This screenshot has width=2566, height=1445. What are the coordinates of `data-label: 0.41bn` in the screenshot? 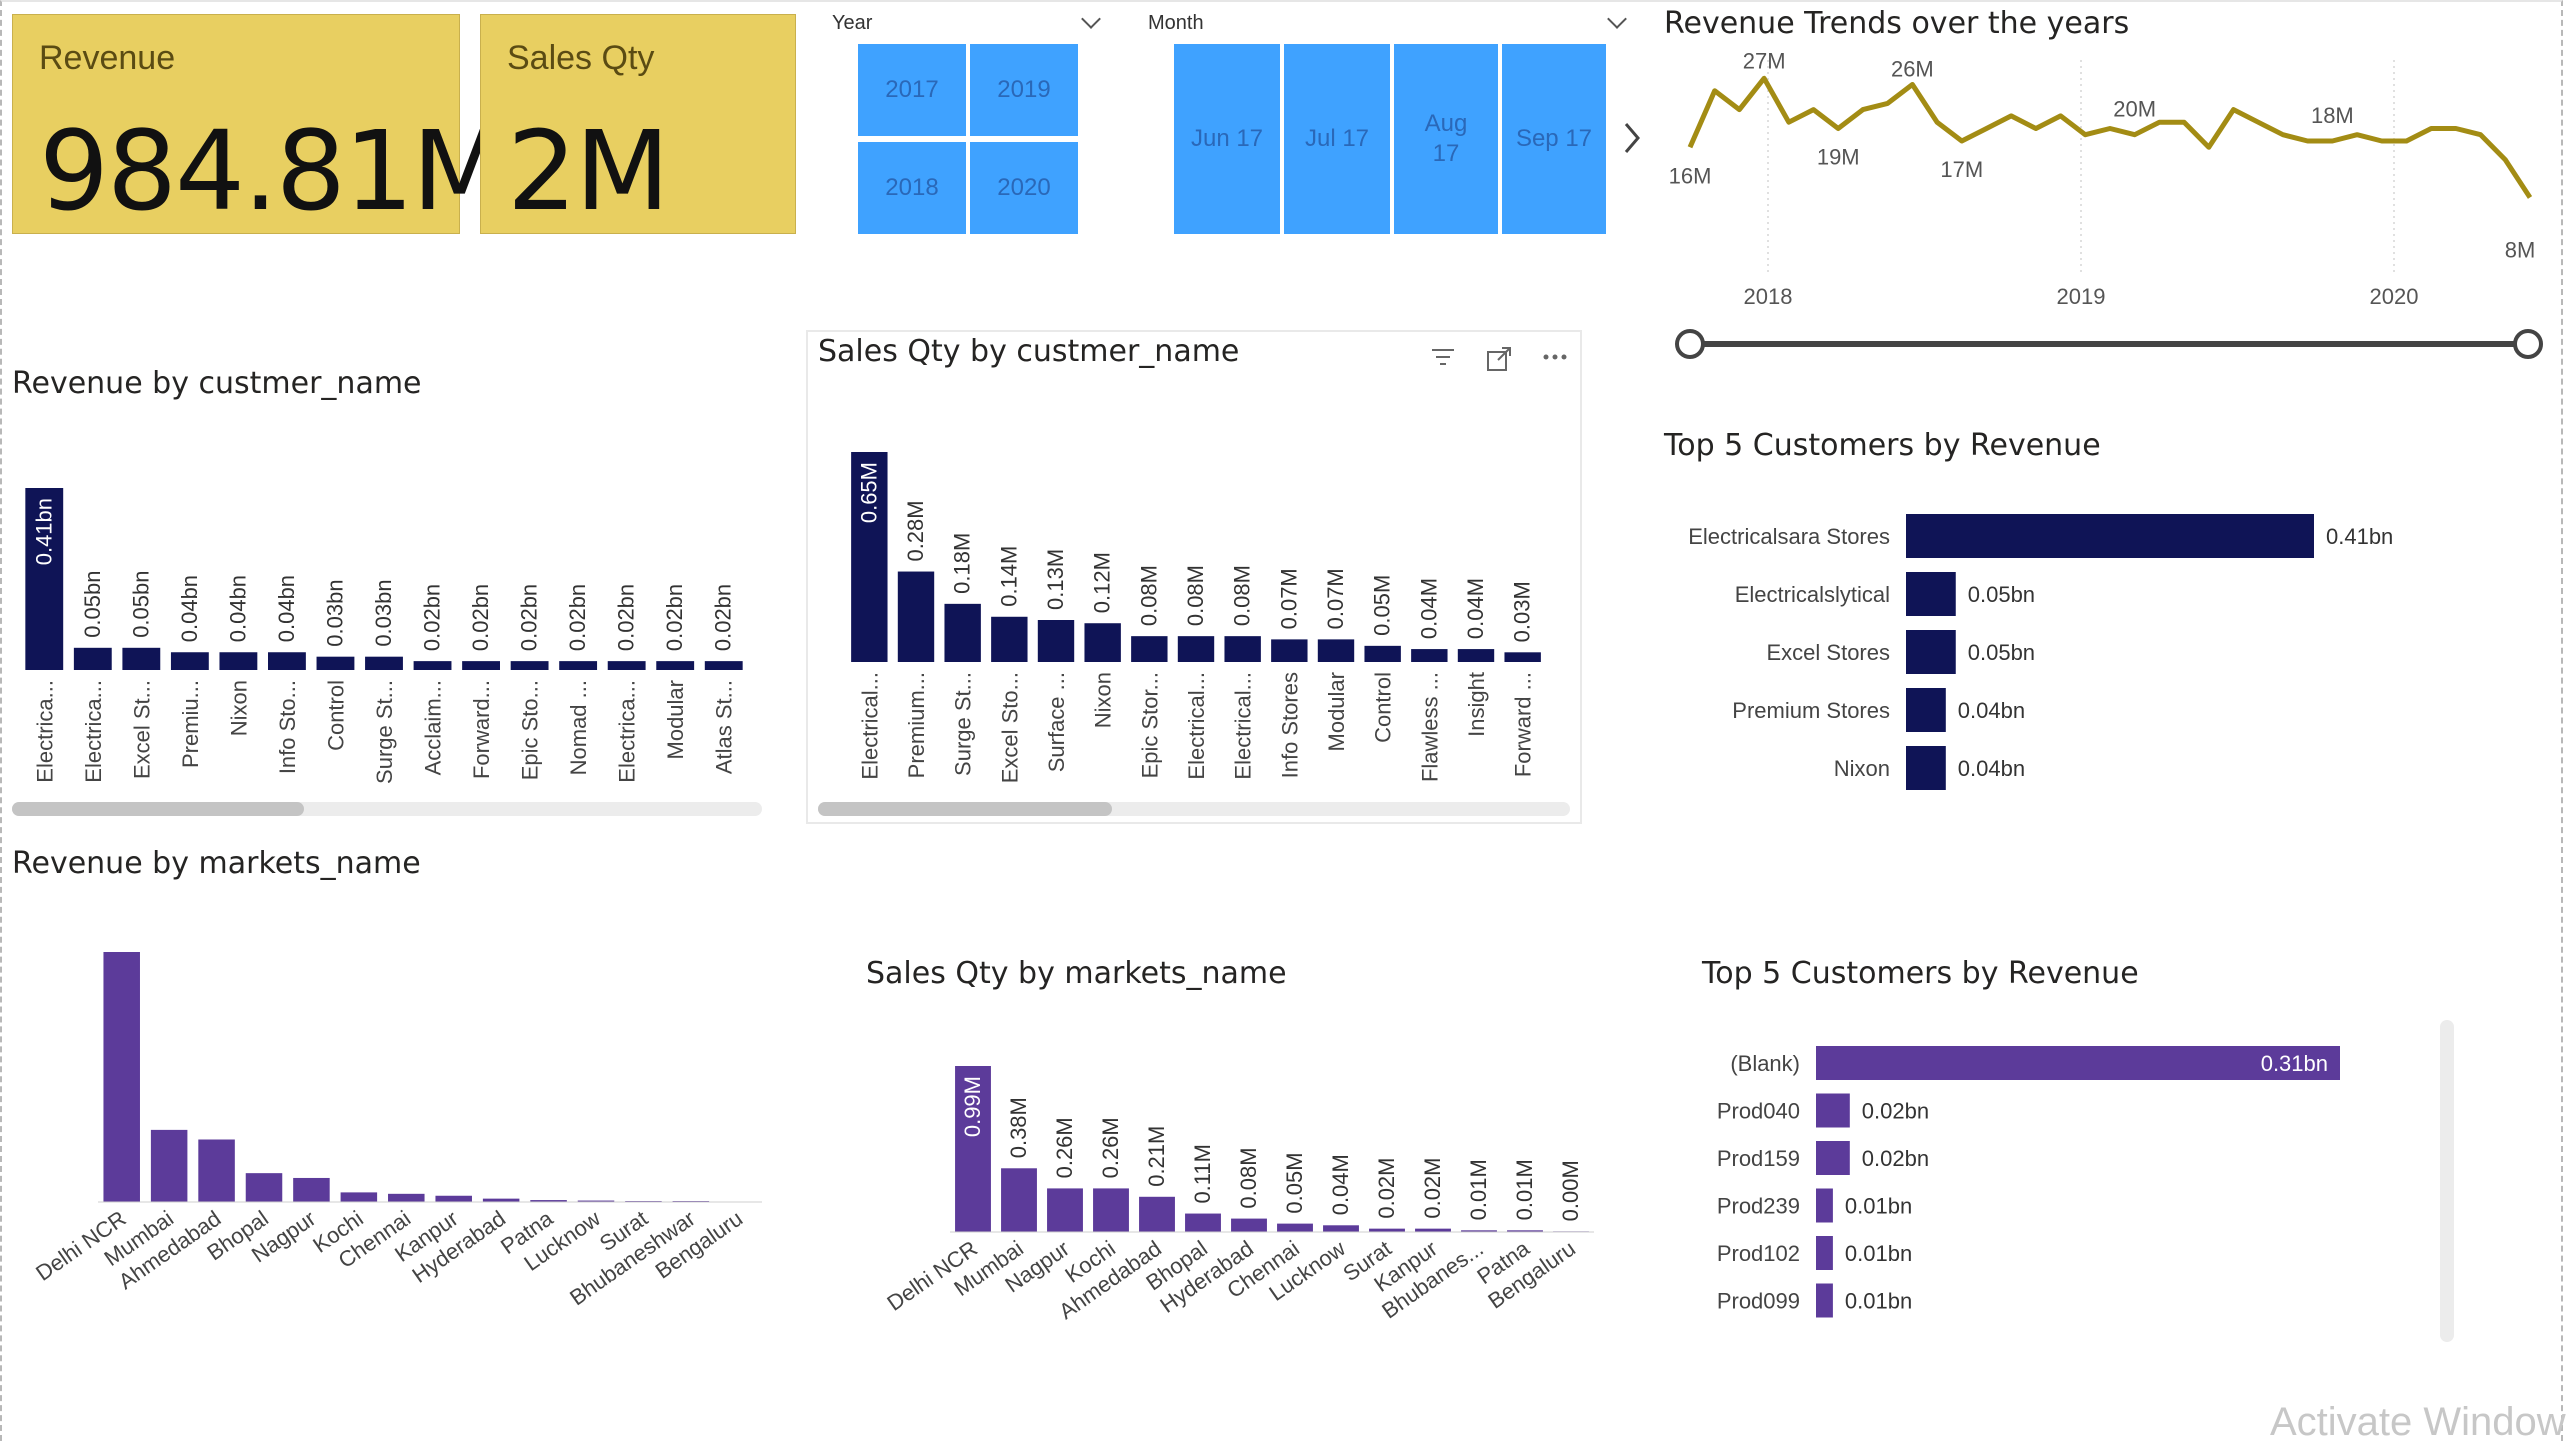 It's located at (43, 531).